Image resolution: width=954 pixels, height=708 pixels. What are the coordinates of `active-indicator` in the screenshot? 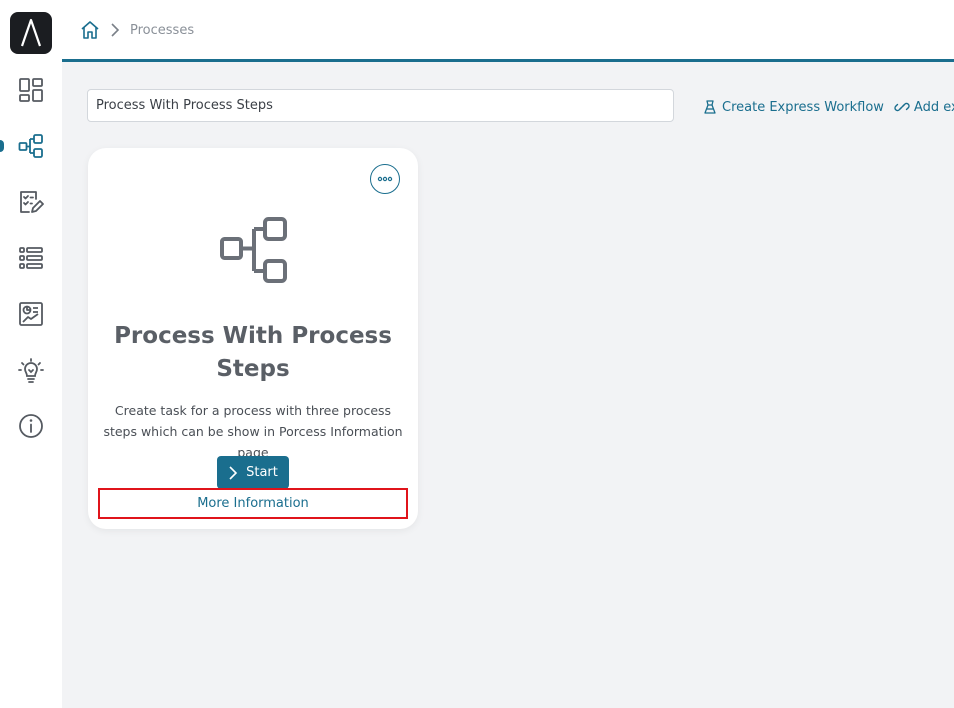 It's located at (2, 146).